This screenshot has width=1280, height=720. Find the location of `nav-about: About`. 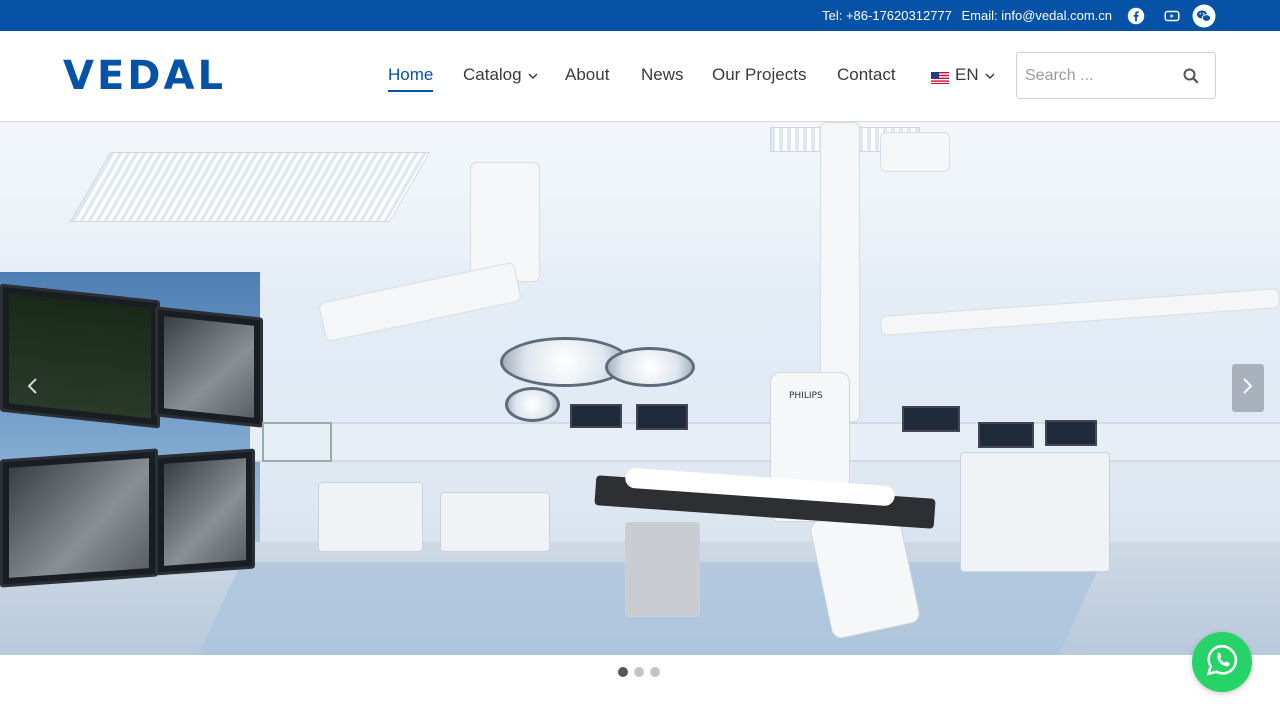

nav-about: About is located at coordinates (587, 75).